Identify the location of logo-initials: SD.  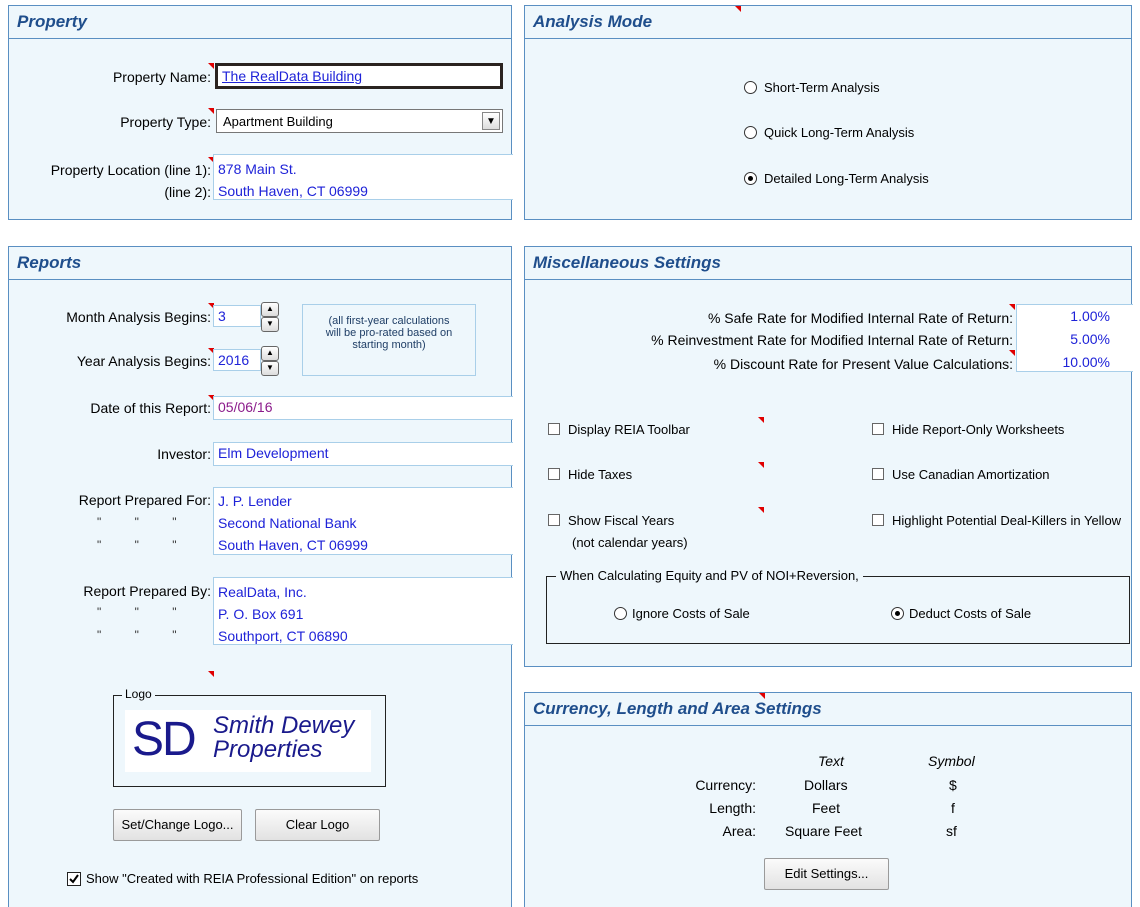
(164, 739).